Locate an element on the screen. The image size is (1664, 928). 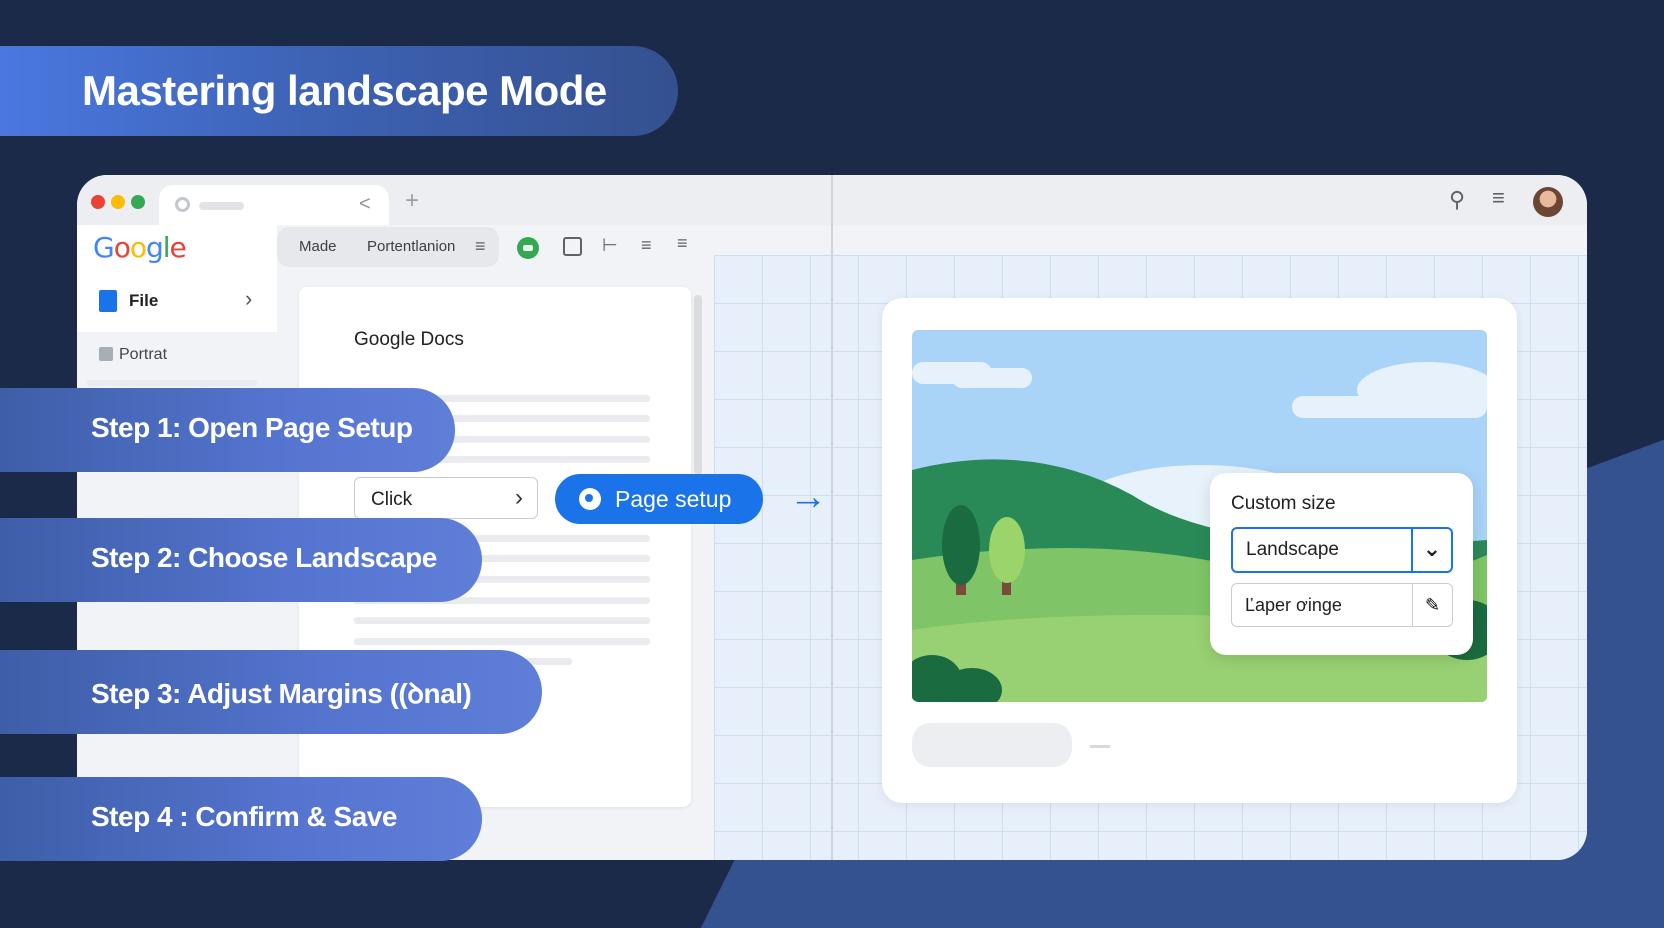
step-2-banner: Step 2: Choose Landscape is located at coordinates (241, 560).